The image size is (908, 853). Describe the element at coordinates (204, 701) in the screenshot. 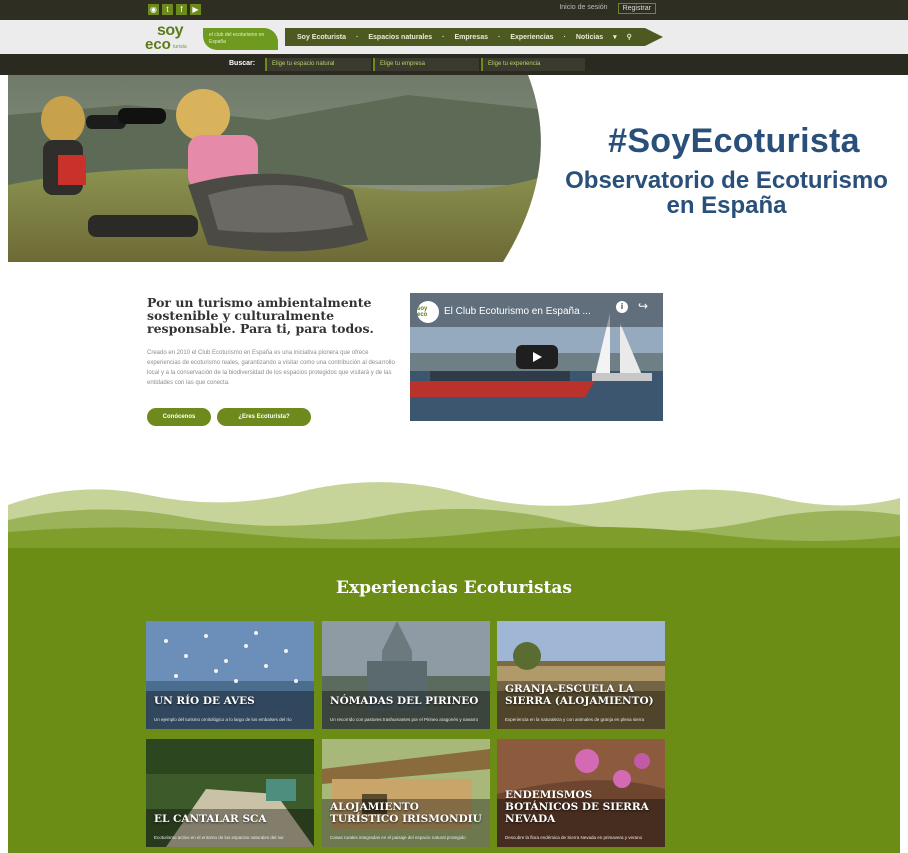

I see `card-title: Un río de aves` at that location.